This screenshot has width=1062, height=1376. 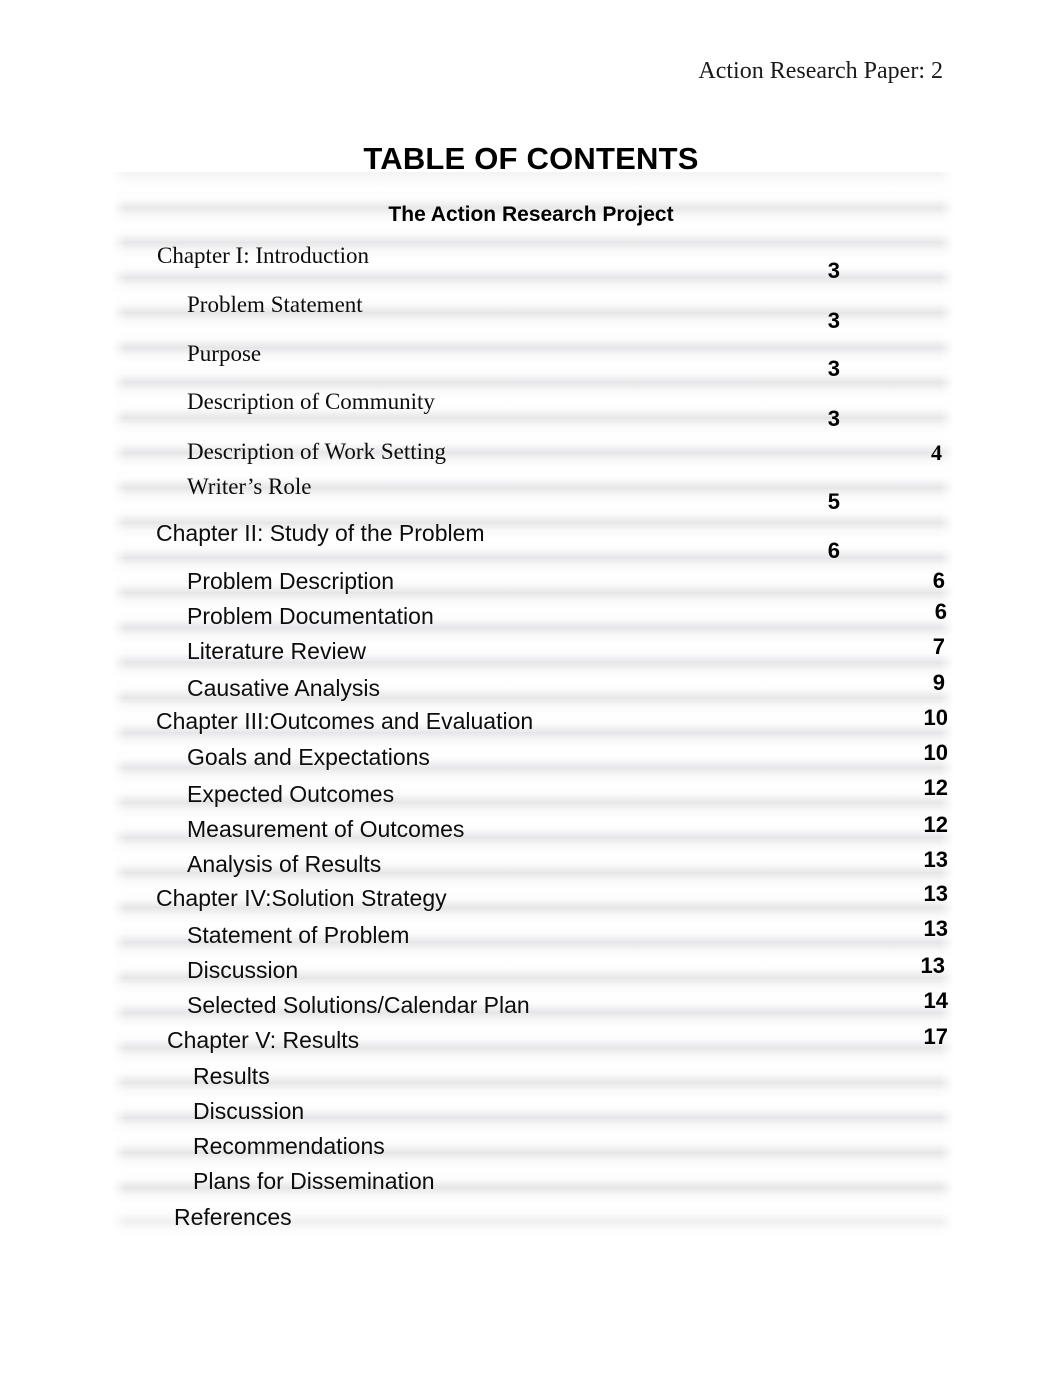 I want to click on toc-entry-label: Measurement of Outcomes, so click(x=325, y=829).